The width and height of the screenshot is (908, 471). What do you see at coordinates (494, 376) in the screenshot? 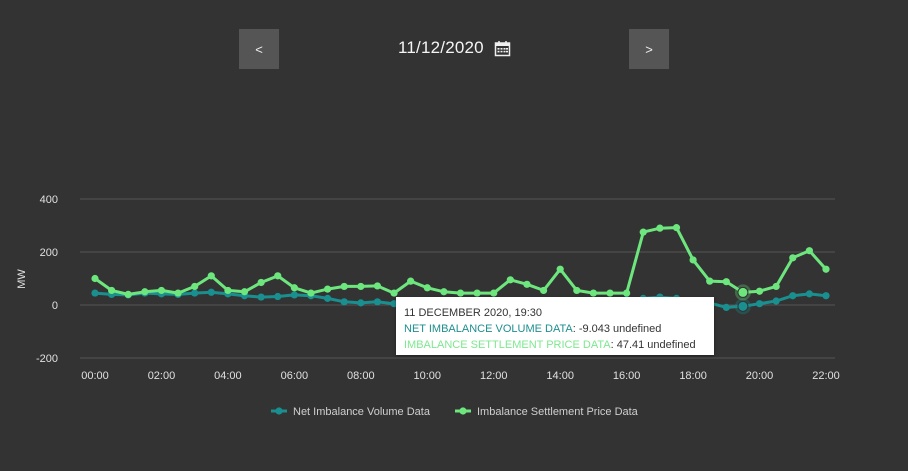
I see `x-tick-label: 12:00` at bounding box center [494, 376].